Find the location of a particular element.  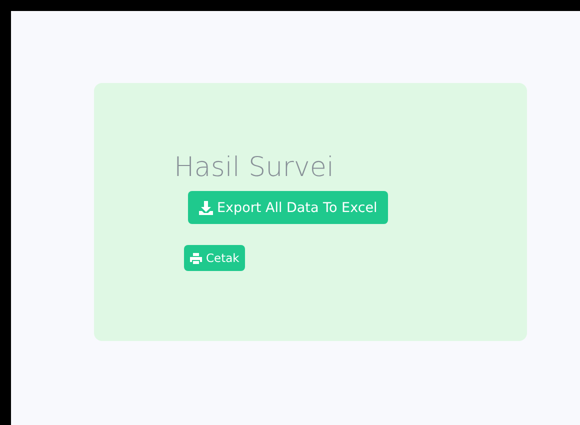

print-button: Cetak is located at coordinates (215, 258).